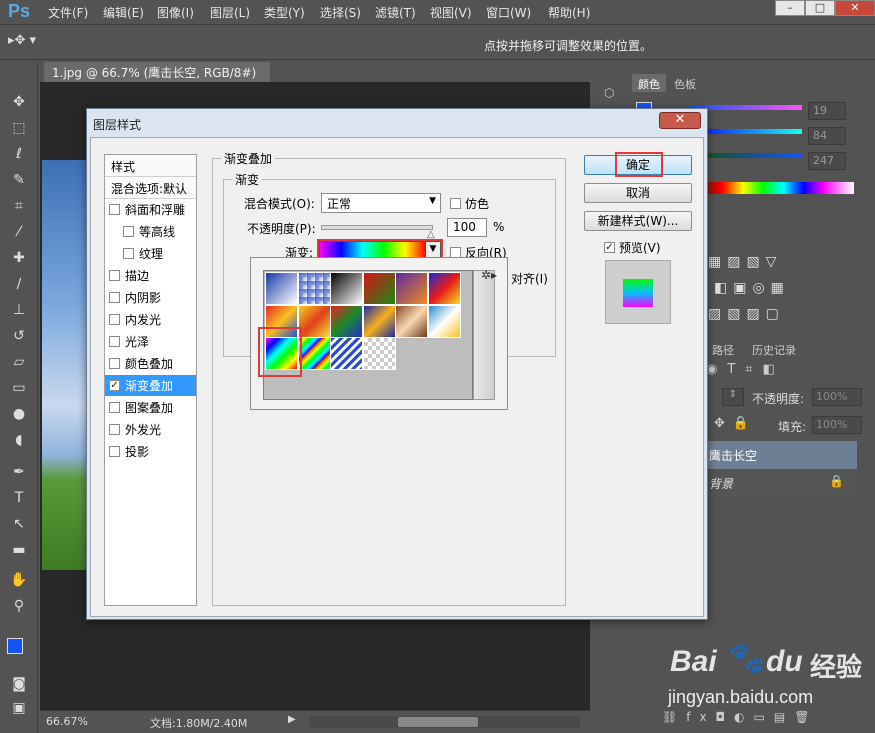 The width and height of the screenshot is (875, 733). I want to click on lasso-tool-icon: ℓ, so click(19, 154).